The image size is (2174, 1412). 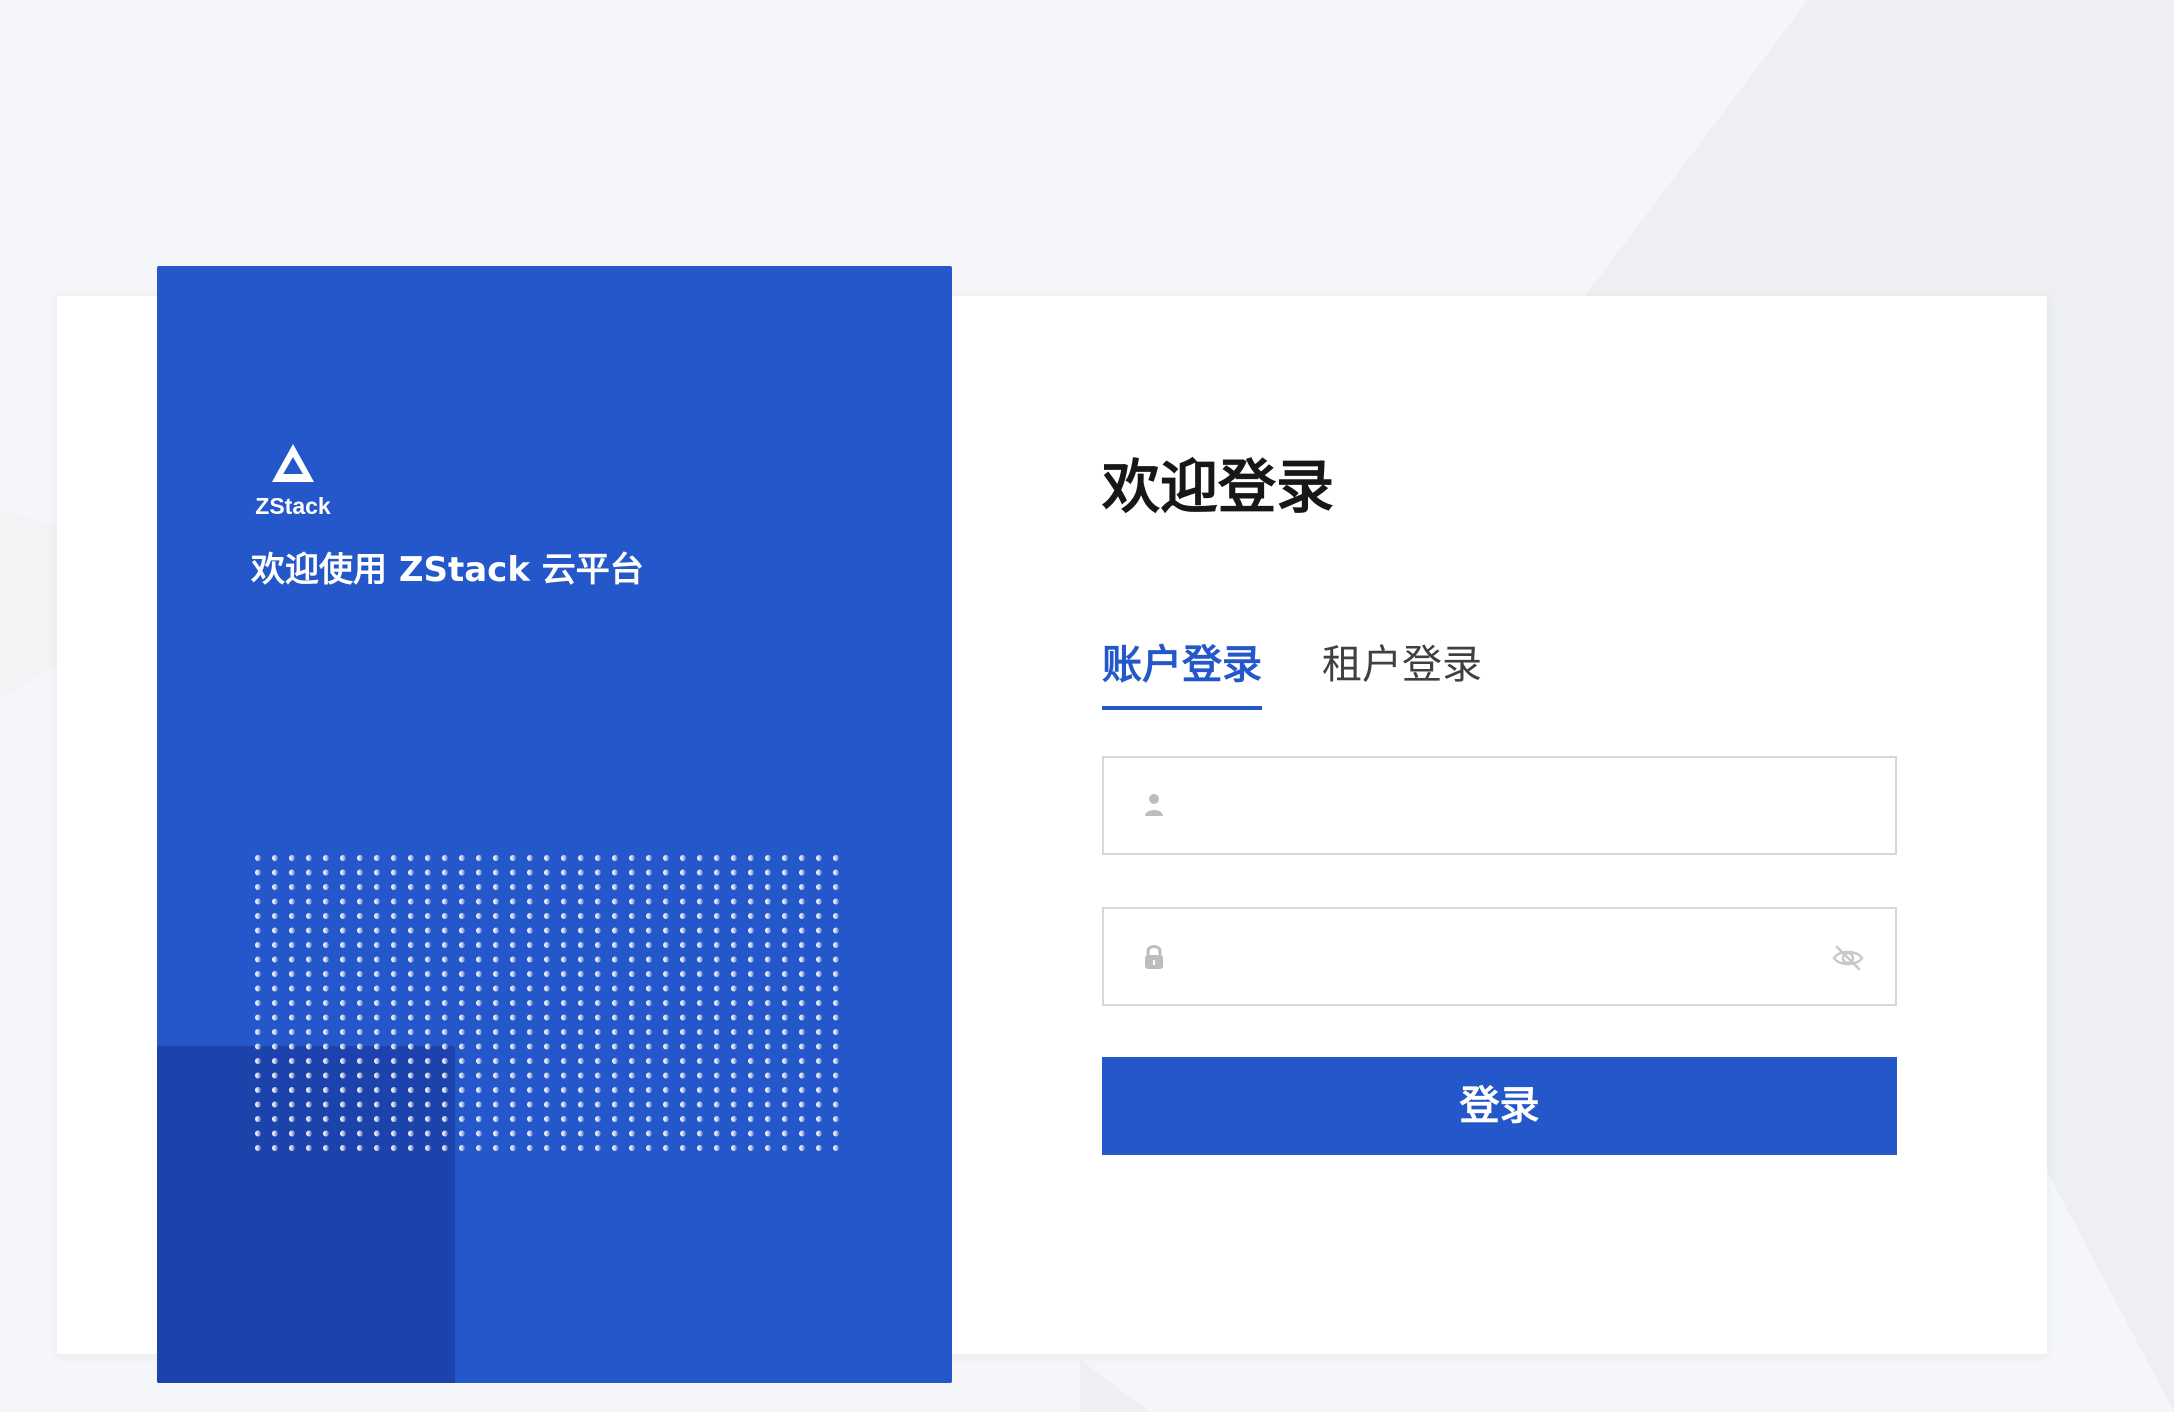 I want to click on eye-off-icon, so click(x=1848, y=958).